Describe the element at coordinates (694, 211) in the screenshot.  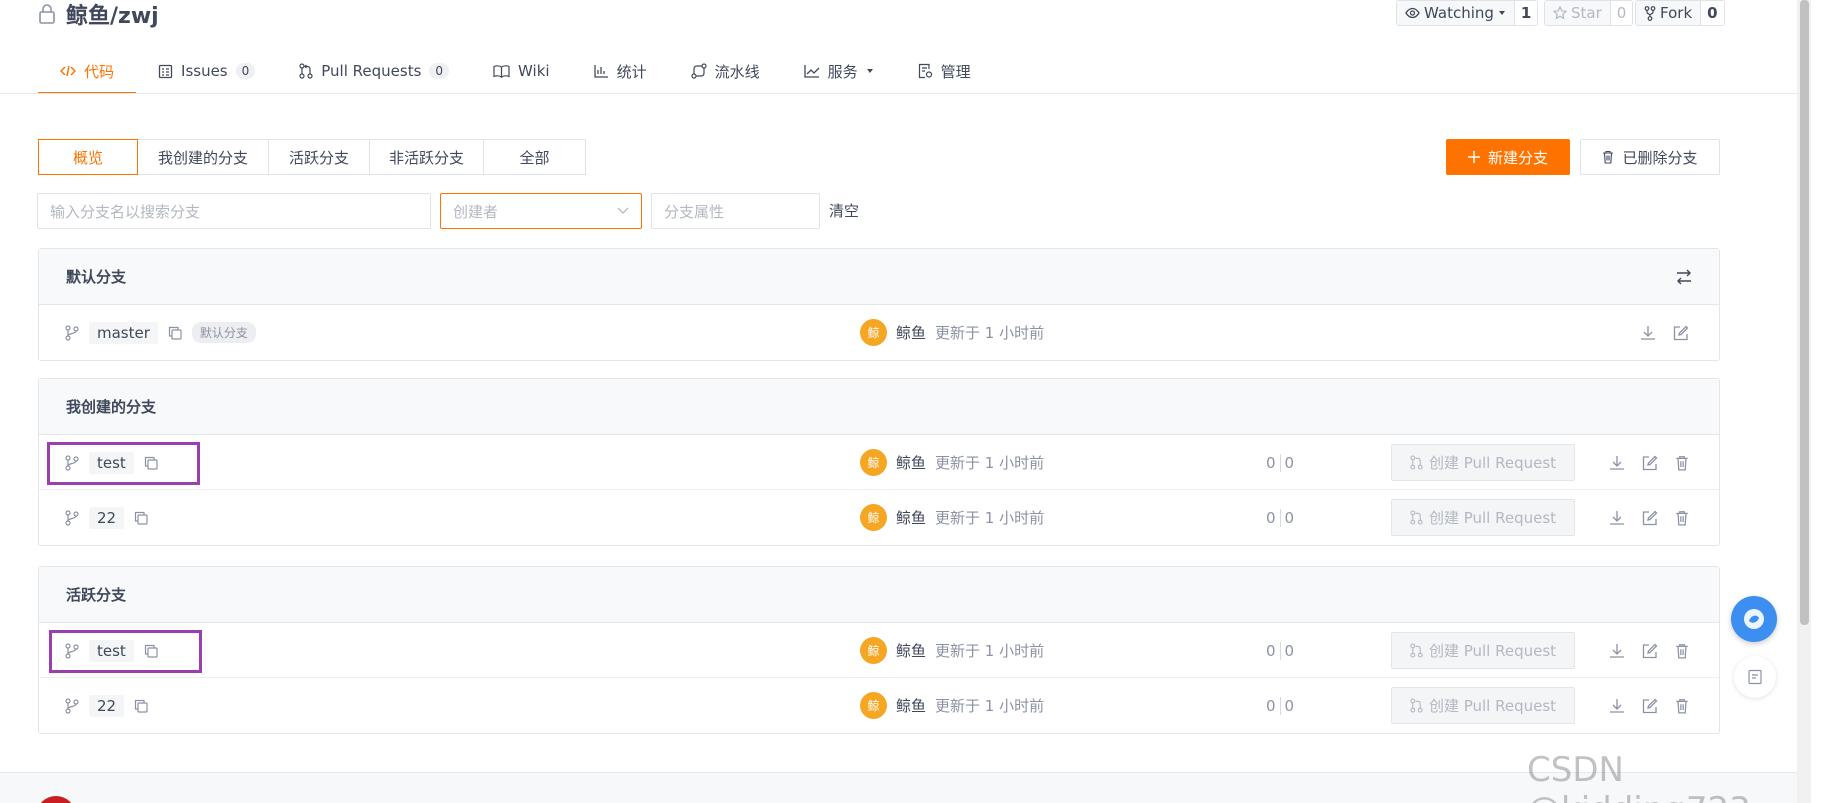
I see `branch-attr-placeholder: 分支属性` at that location.